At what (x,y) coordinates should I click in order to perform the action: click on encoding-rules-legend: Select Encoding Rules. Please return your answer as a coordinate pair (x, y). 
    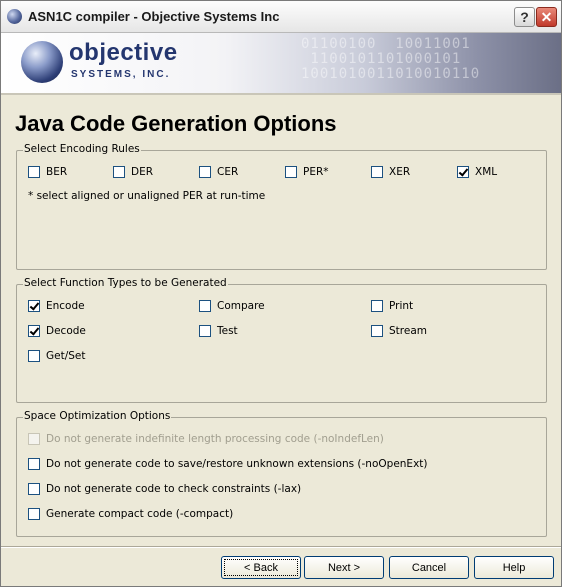
    Looking at the image, I should click on (82, 149).